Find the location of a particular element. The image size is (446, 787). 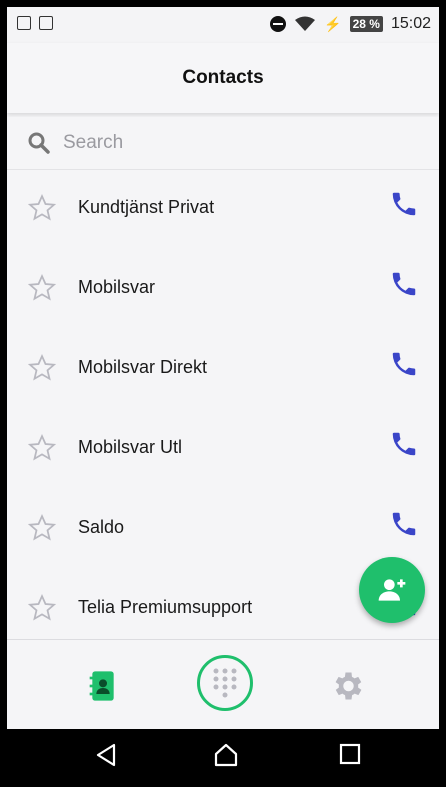

contact-row: Mobilsvar is located at coordinates (223, 287).